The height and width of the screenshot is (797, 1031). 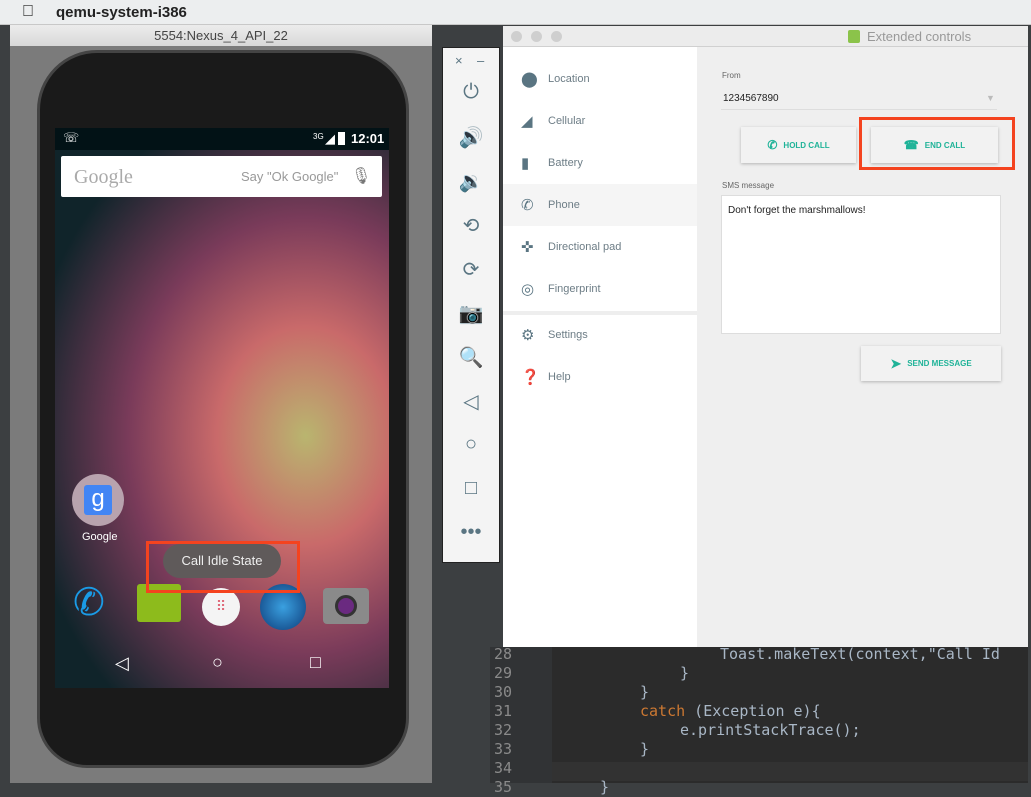 What do you see at coordinates (318, 136) in the screenshot?
I see `network-type: 3G` at bounding box center [318, 136].